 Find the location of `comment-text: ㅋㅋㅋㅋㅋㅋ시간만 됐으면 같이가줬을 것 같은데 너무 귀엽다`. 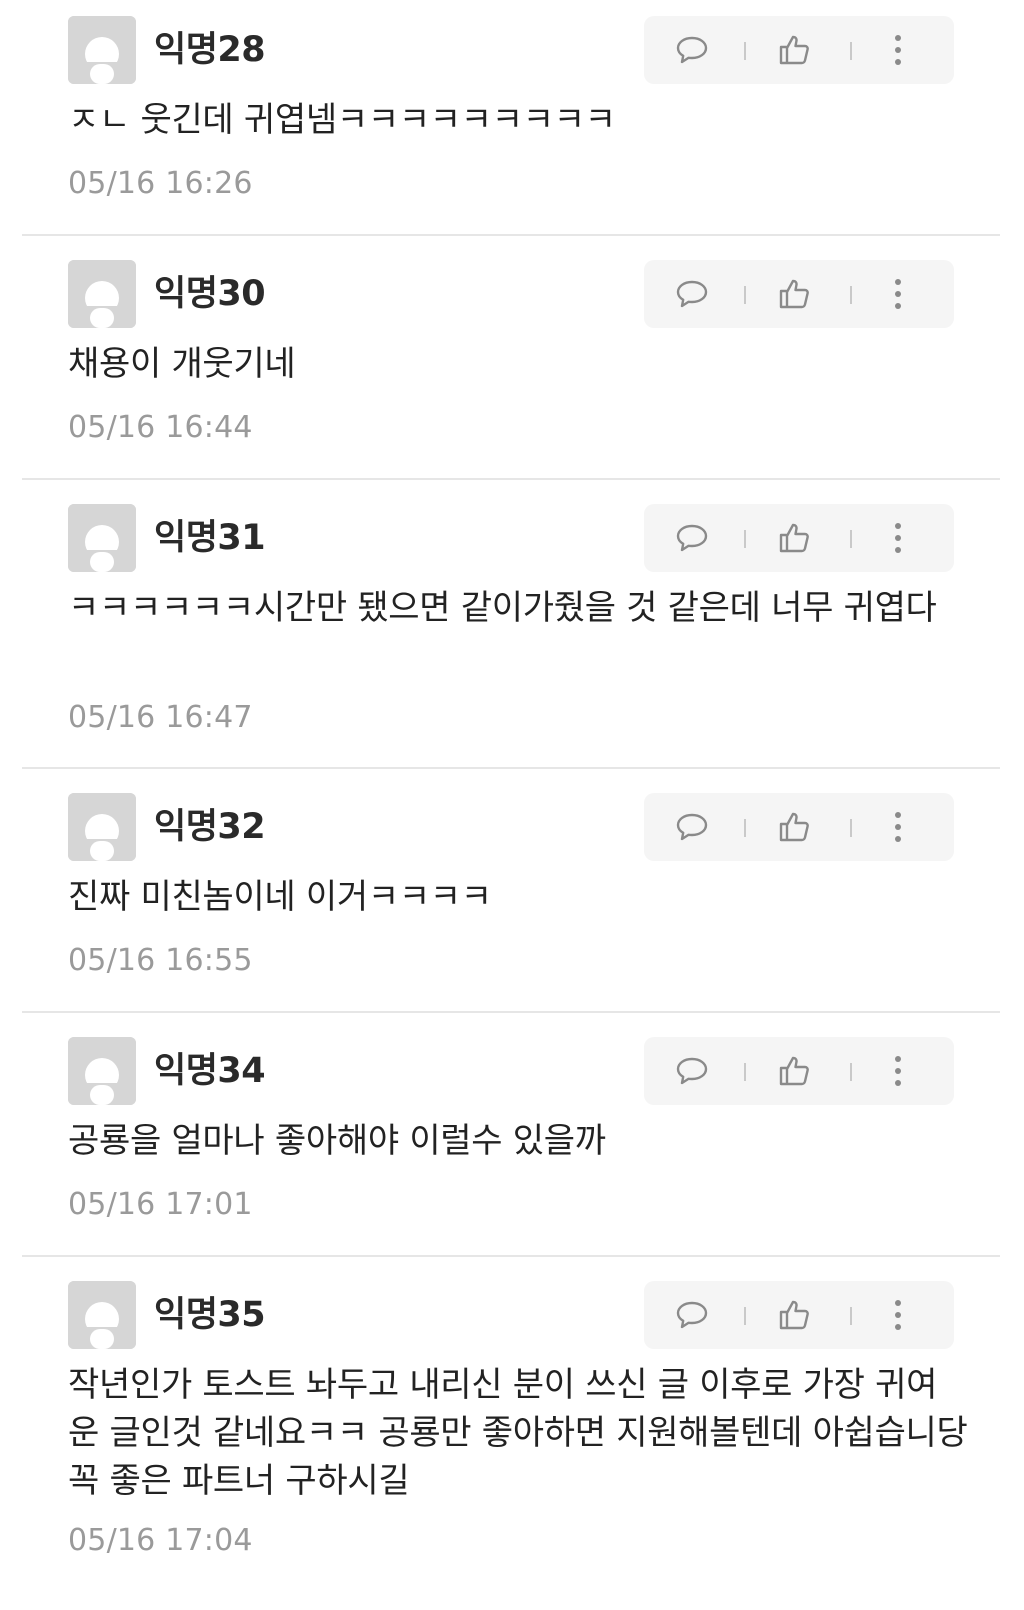

comment-text: ㅋㅋㅋㅋㅋㅋ시간만 됐으면 같이가줬을 것 같은데 너무 귀엽다 is located at coordinates (502, 608).